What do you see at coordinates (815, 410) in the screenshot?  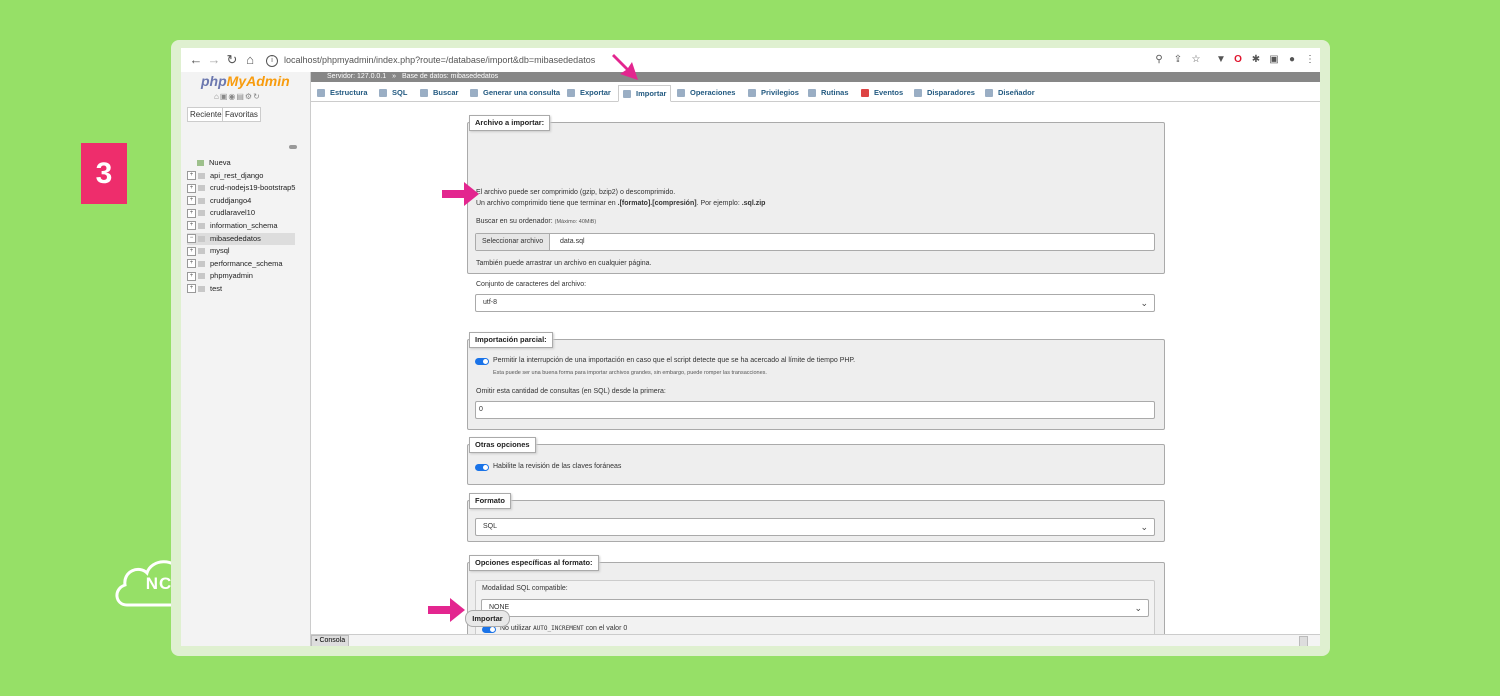 I see `skip-queries-input: 0` at bounding box center [815, 410].